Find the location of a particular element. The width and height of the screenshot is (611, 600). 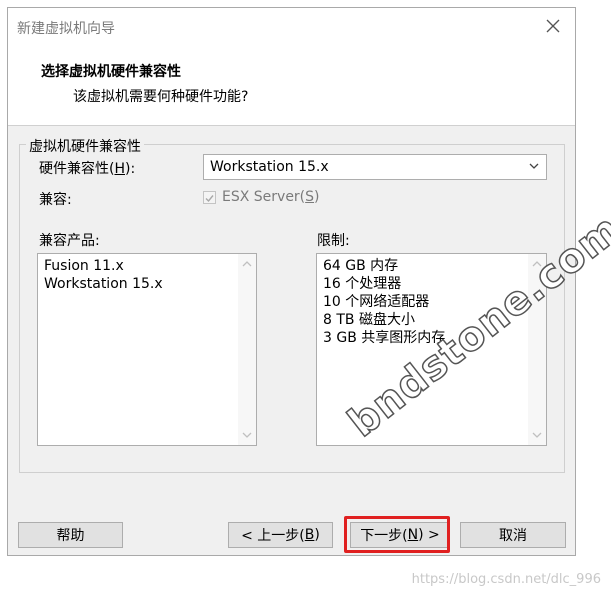

hardware-compat-select: Workstation 15.x is located at coordinates (375, 167).